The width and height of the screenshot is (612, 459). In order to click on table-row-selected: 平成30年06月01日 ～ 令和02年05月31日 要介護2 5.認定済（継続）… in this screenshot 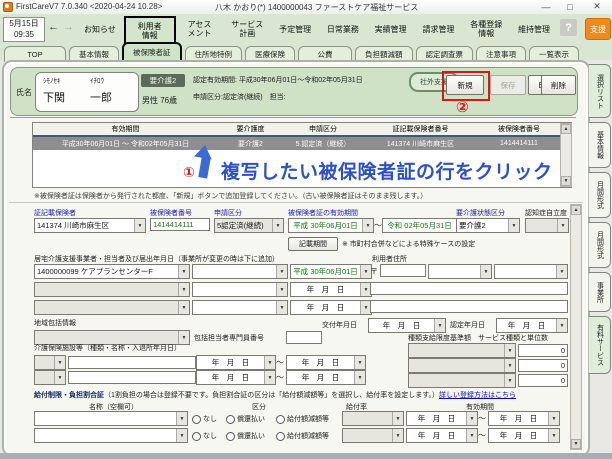, I will do `click(296, 143)`.